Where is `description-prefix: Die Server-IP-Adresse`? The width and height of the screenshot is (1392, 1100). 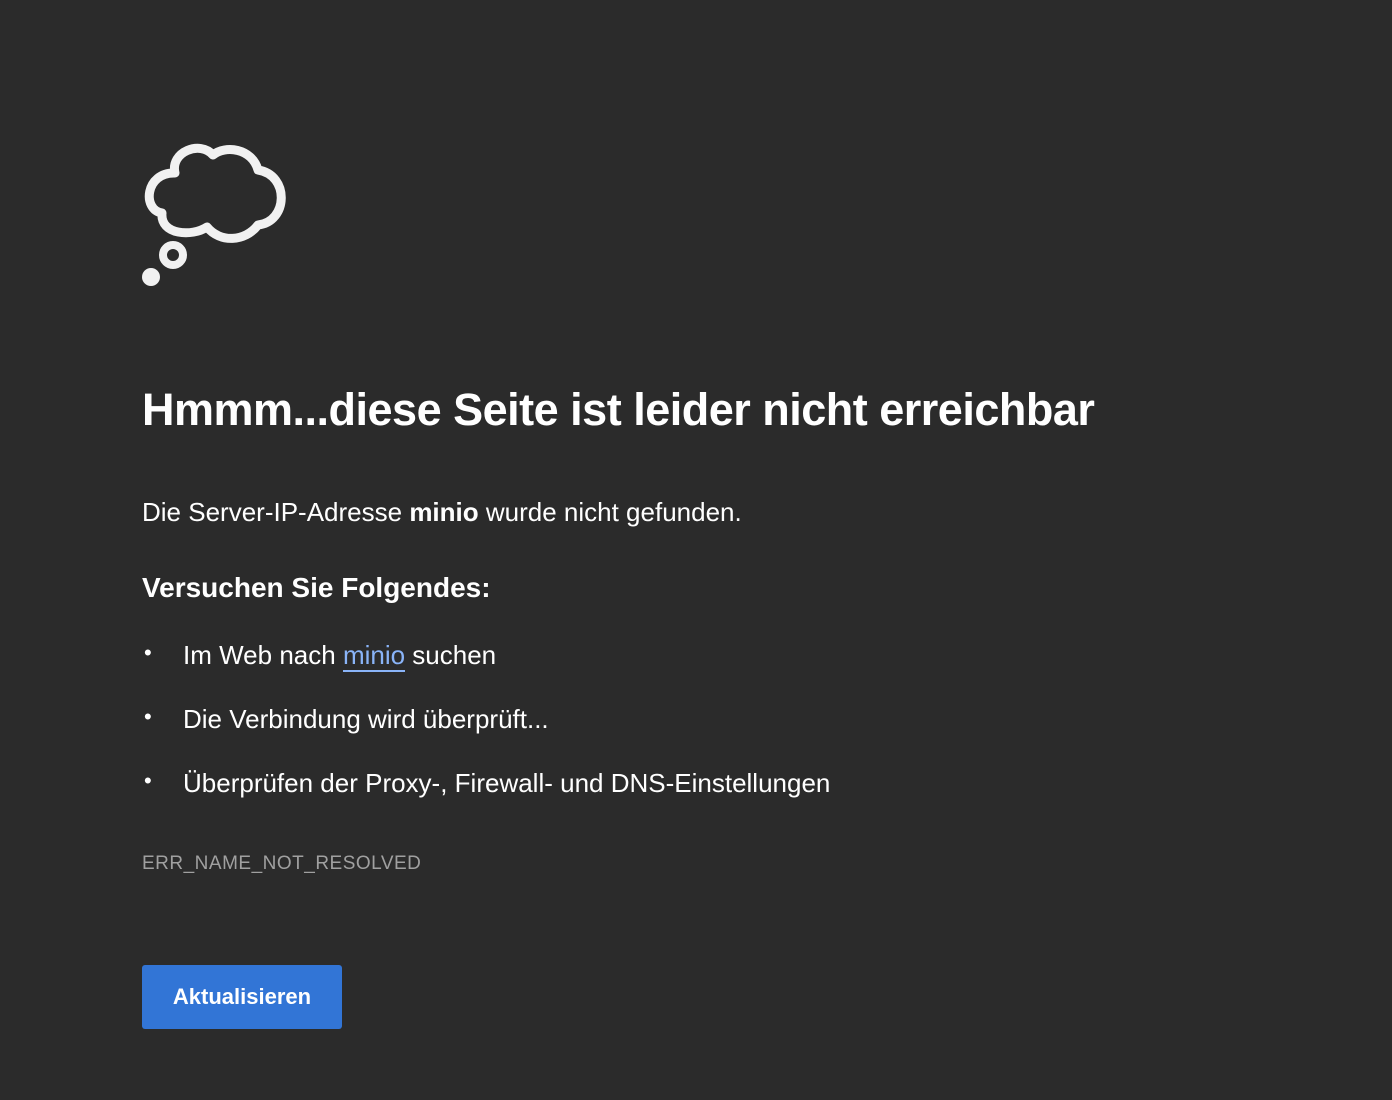 description-prefix: Die Server-IP-Adresse is located at coordinates (276, 512).